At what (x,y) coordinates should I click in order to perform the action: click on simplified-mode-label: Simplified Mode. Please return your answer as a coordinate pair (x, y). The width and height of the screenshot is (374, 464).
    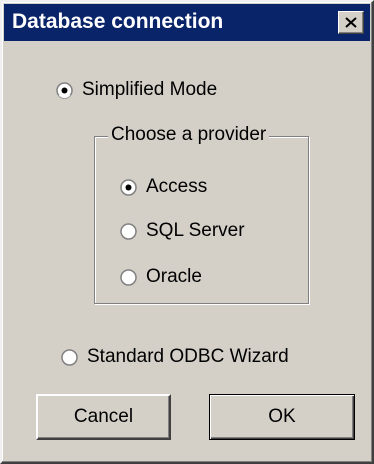
    Looking at the image, I should click on (150, 89).